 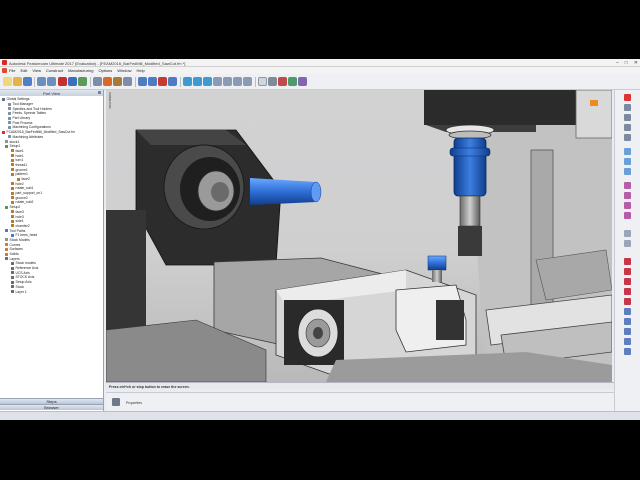 I want to click on snap-center-icon, so click(x=627, y=271).